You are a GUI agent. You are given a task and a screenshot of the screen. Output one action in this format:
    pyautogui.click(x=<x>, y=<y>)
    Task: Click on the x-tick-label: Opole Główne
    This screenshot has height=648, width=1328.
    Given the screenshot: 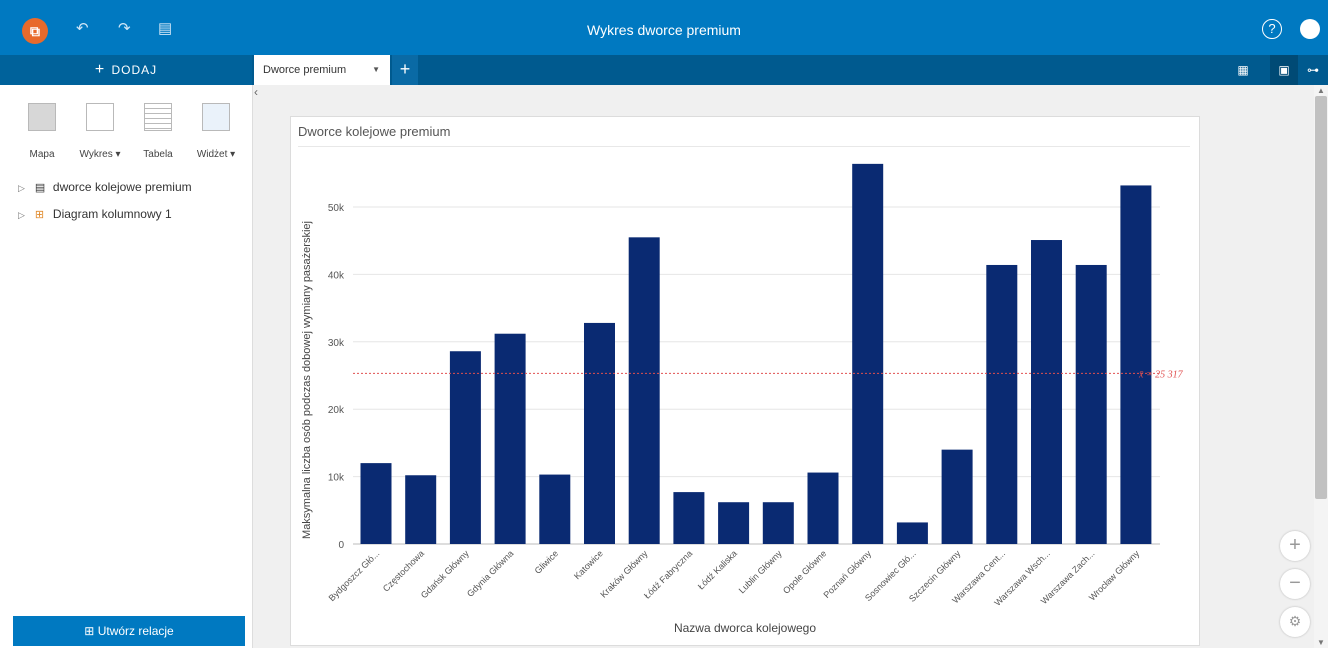 What is the action you would take?
    pyautogui.click(x=804, y=571)
    